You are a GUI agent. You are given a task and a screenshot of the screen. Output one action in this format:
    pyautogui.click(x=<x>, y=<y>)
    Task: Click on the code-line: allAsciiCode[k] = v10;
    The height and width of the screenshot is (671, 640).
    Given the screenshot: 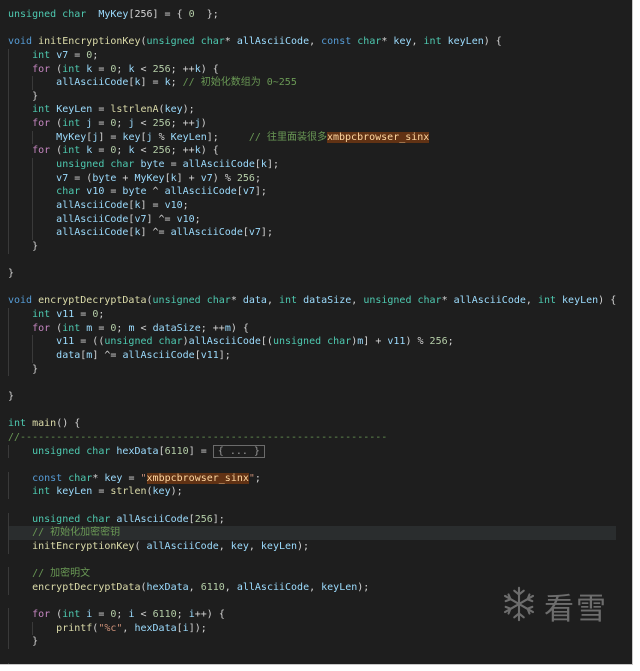 What is the action you would take?
    pyautogui.click(x=312, y=205)
    